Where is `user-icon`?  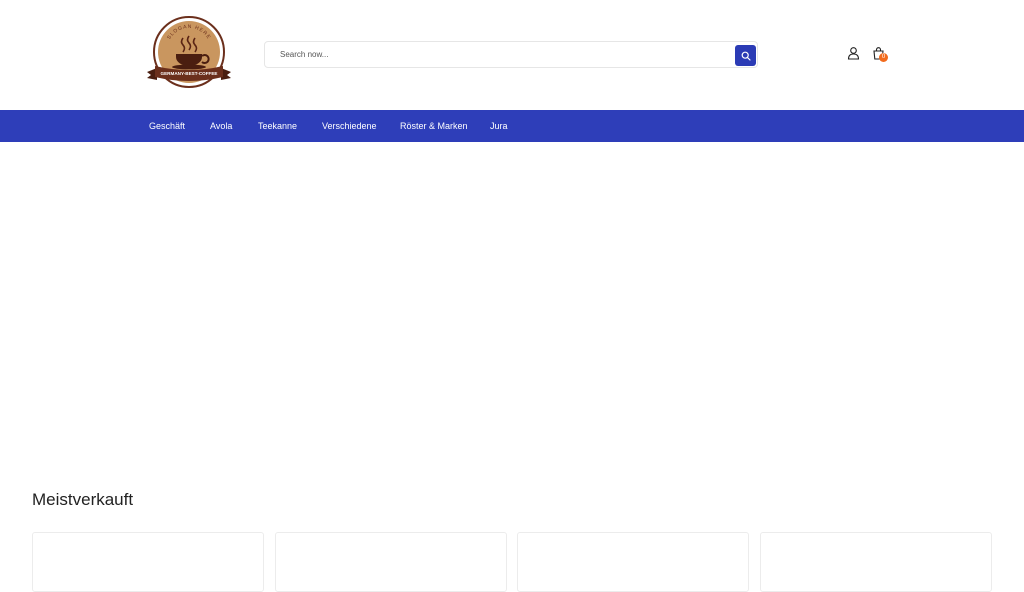 user-icon is located at coordinates (853, 53).